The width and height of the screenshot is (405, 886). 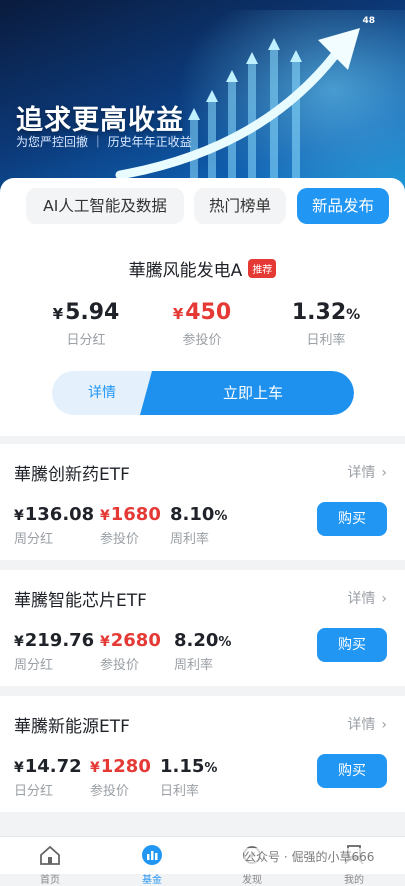 I want to click on dividend-value: 219.76, so click(x=59, y=640).